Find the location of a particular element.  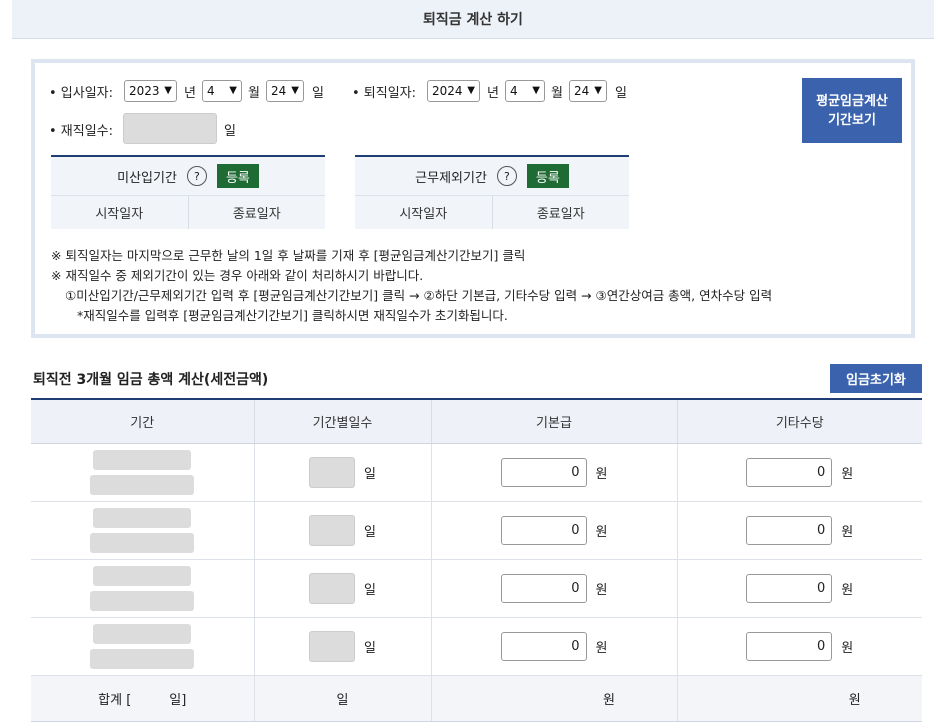

avg-wage-period-button: 평균임금계산 기간보기 is located at coordinates (852, 110).